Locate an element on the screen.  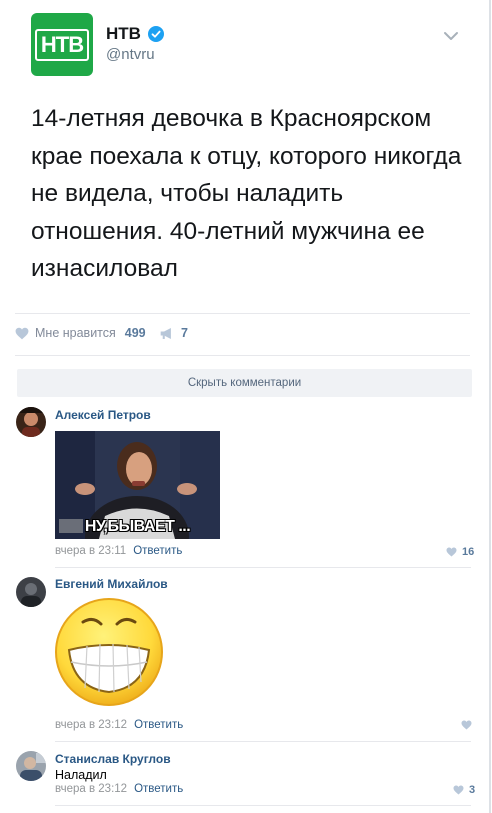
verified-icon is located at coordinates (156, 34).